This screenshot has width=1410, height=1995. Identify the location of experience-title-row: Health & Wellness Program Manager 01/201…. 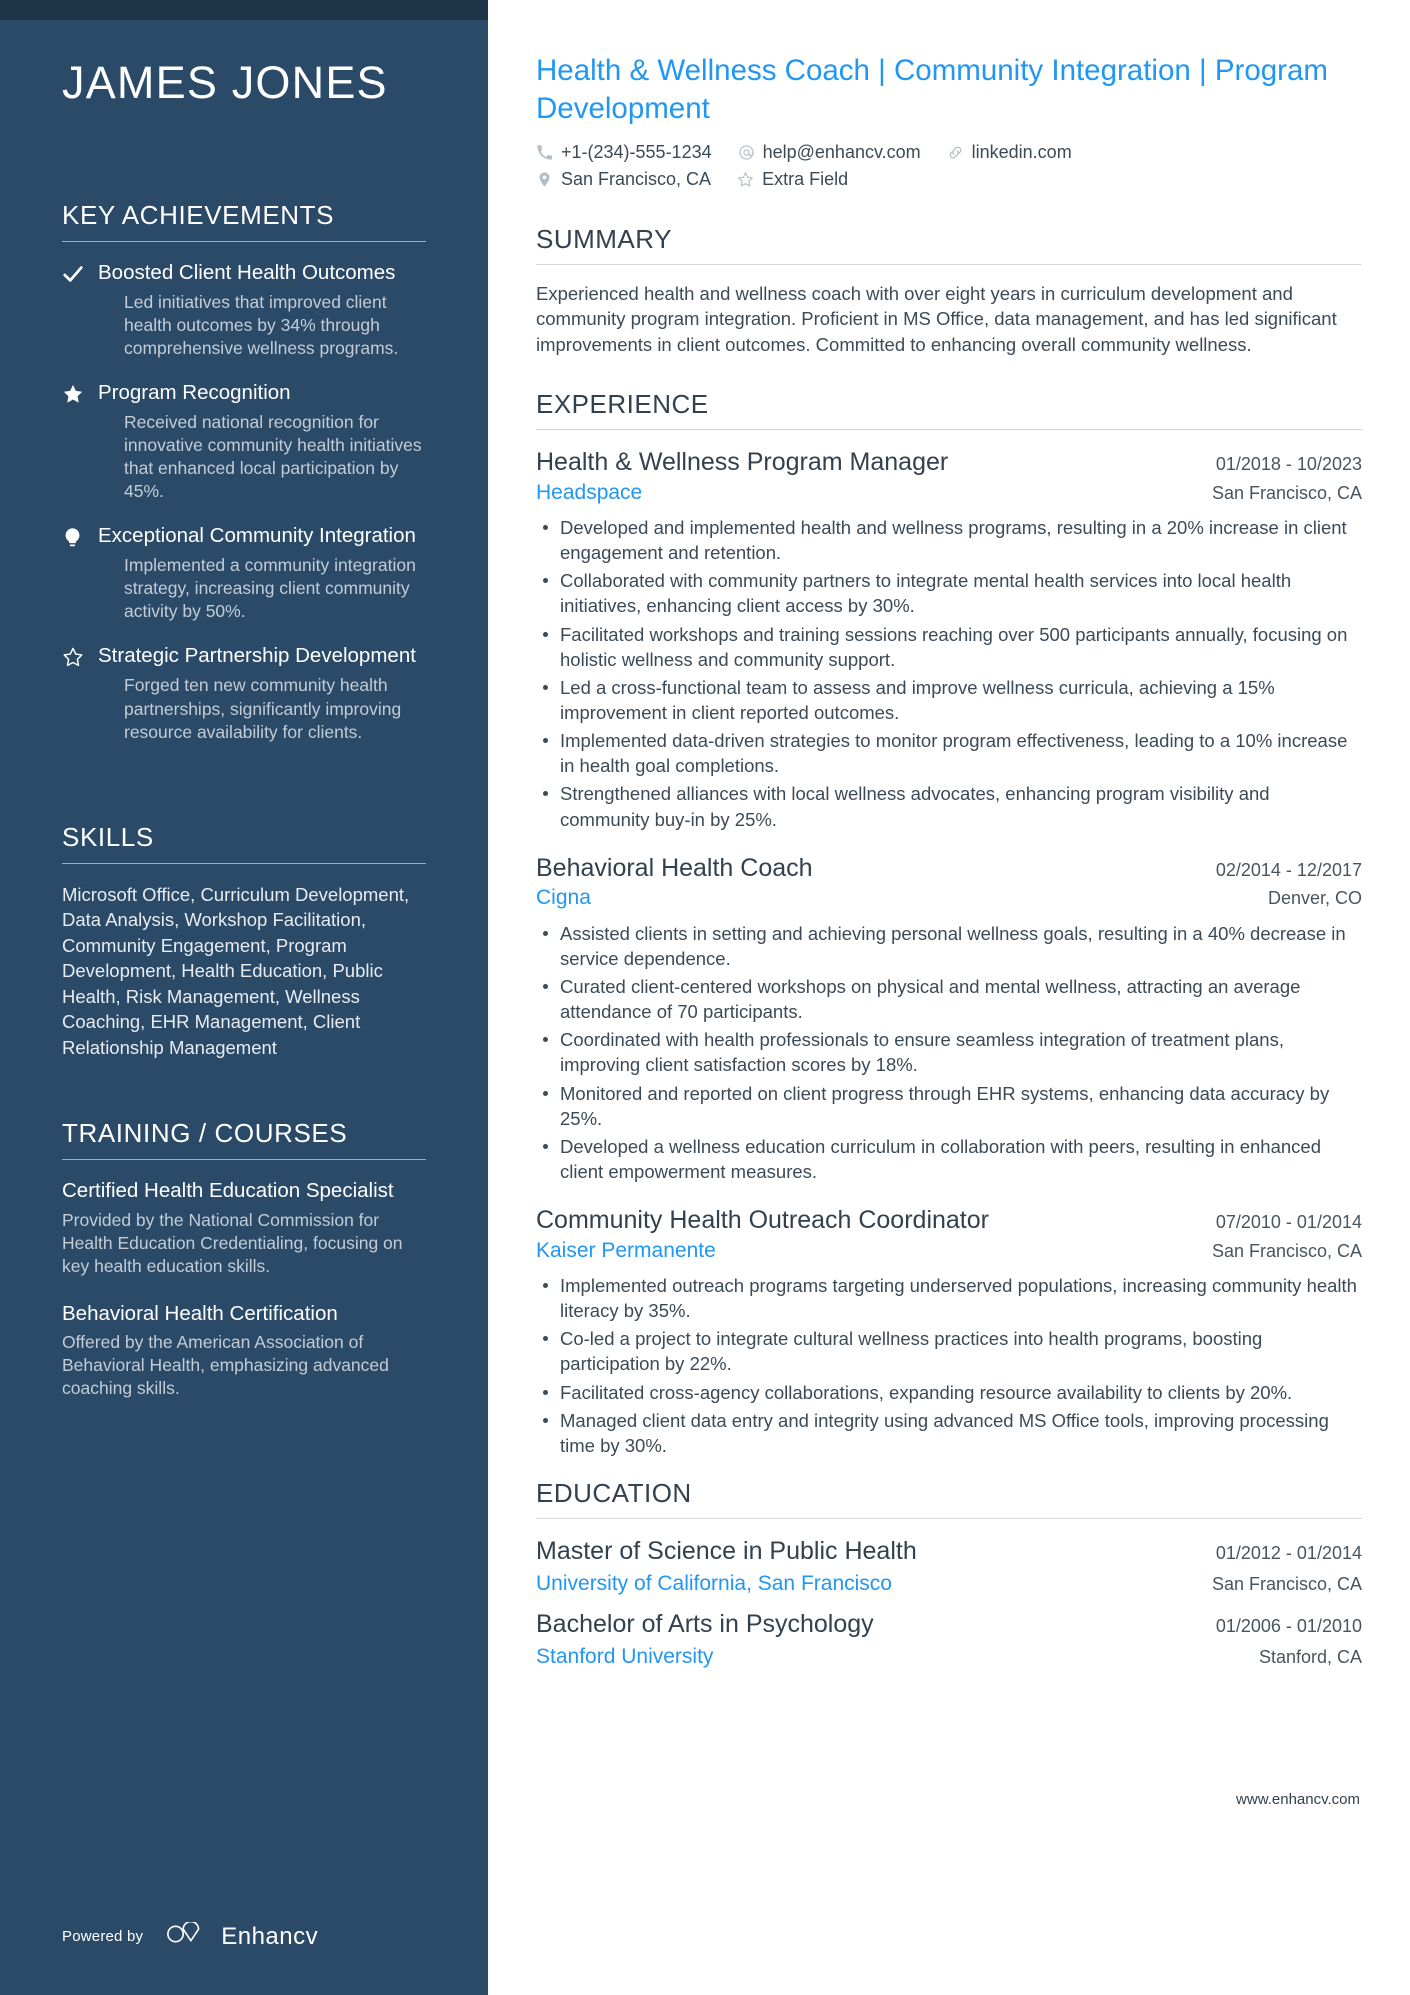
(949, 462).